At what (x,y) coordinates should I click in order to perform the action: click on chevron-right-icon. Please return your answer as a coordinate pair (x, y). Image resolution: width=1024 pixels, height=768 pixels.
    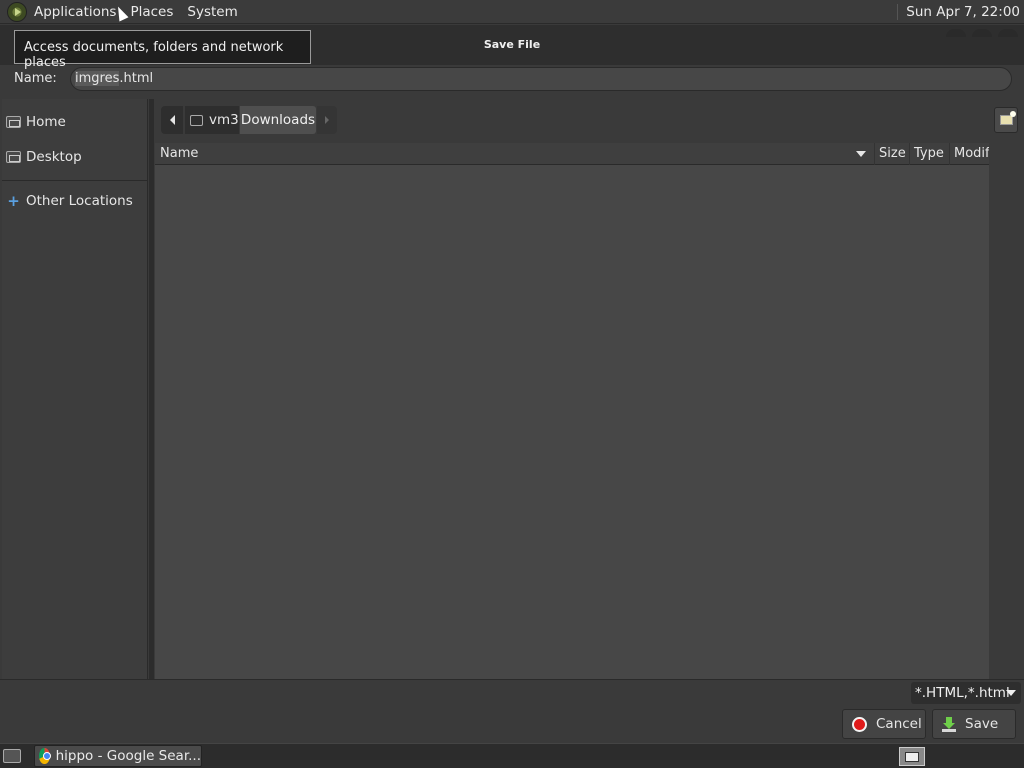
    Looking at the image, I should click on (327, 120).